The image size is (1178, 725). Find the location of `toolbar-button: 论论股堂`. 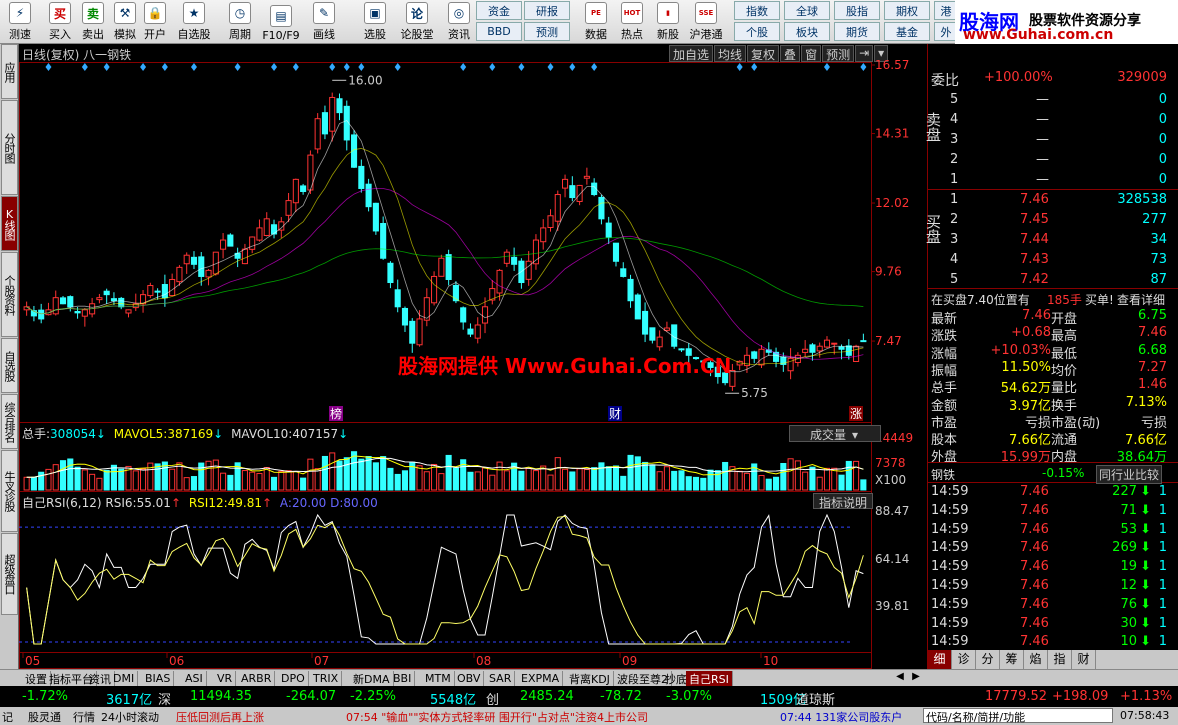

toolbar-button: 论论股堂 is located at coordinates (417, 22).